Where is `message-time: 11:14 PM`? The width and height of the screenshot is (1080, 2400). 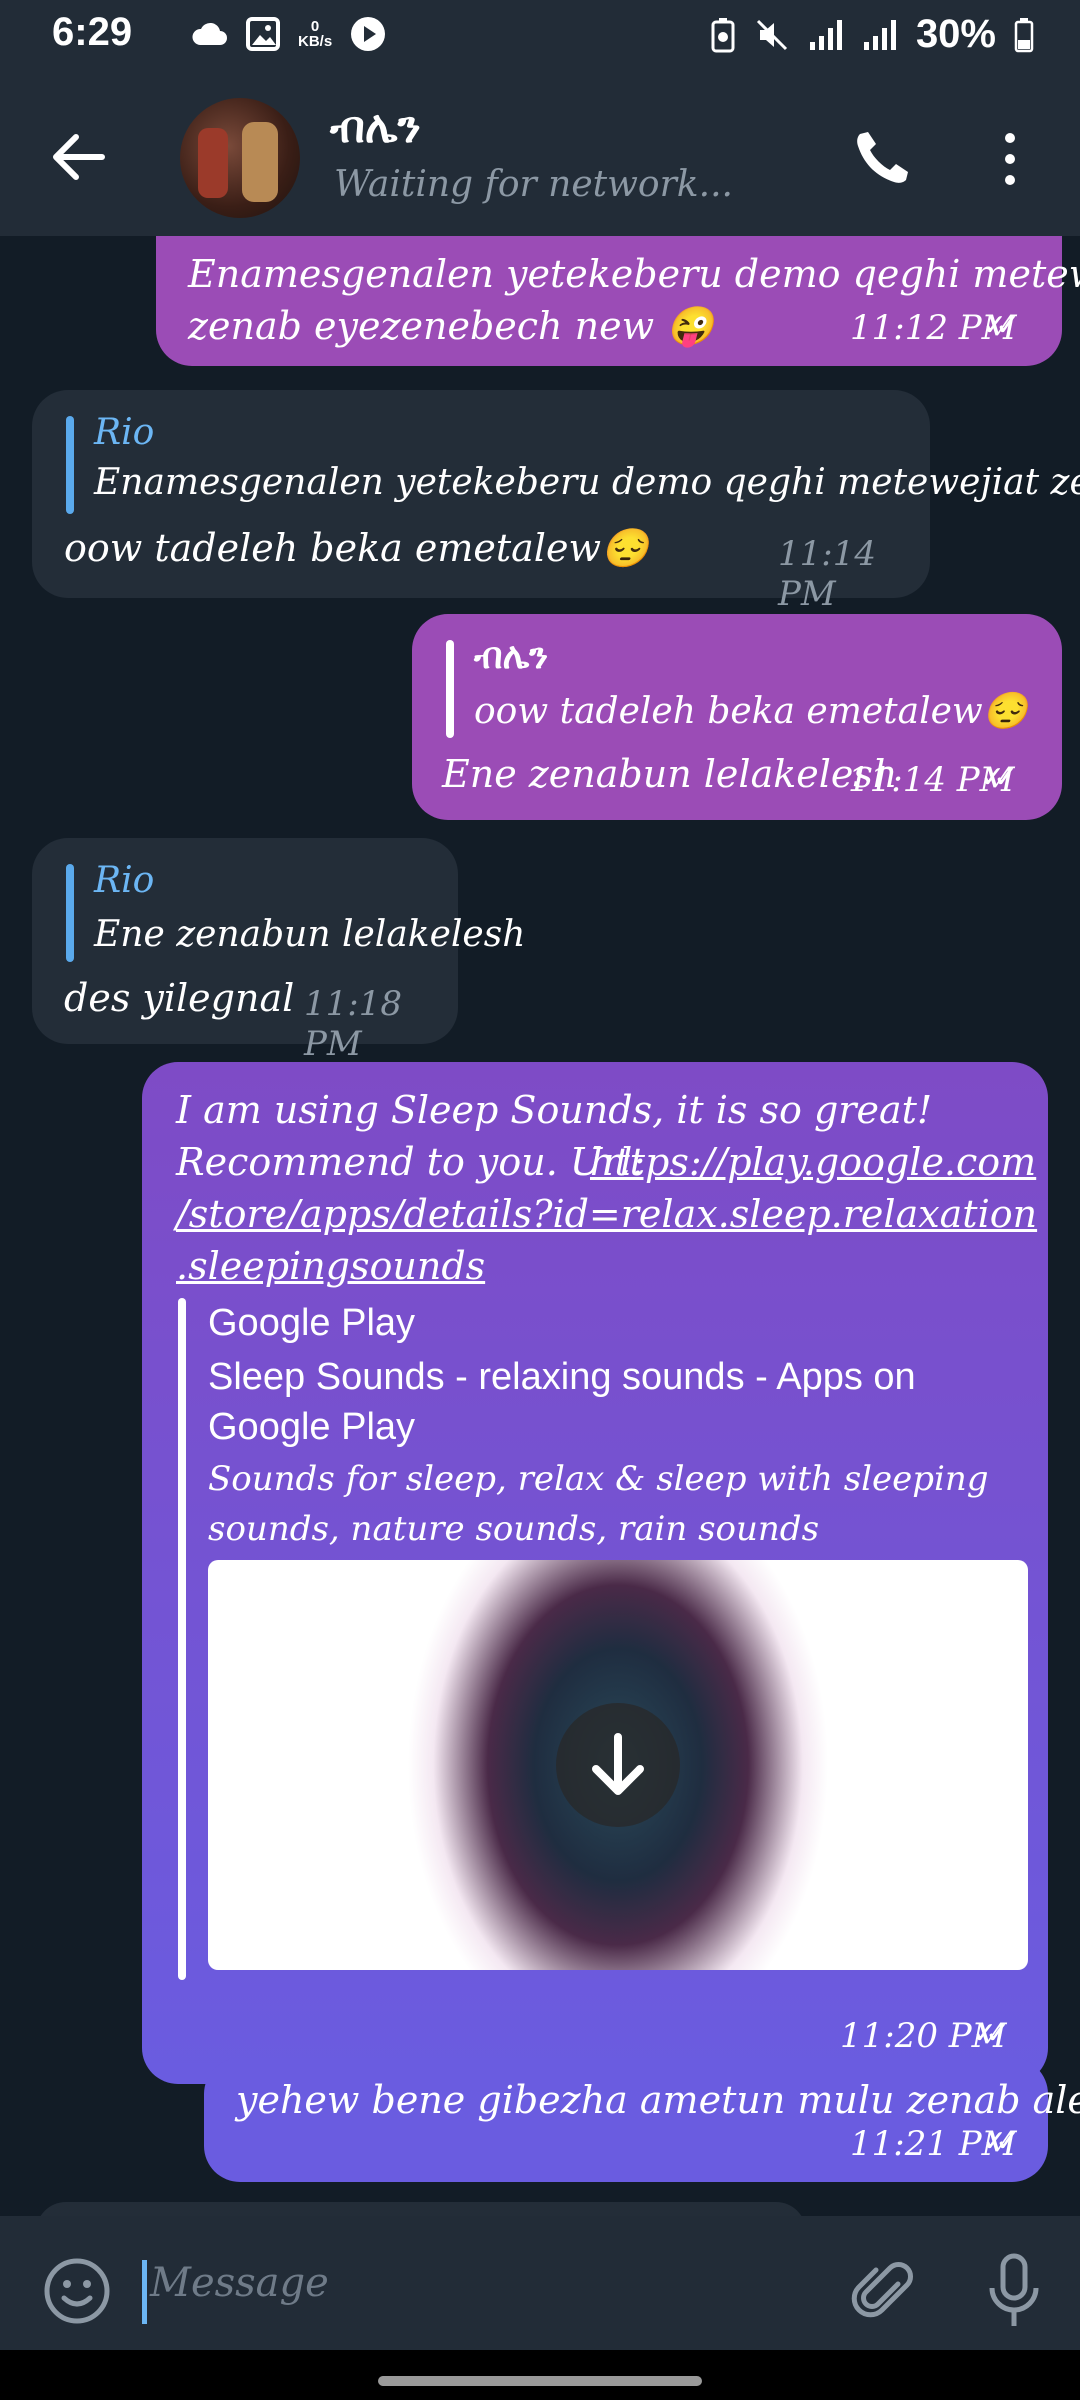 message-time: 11:14 PM is located at coordinates (827, 574).